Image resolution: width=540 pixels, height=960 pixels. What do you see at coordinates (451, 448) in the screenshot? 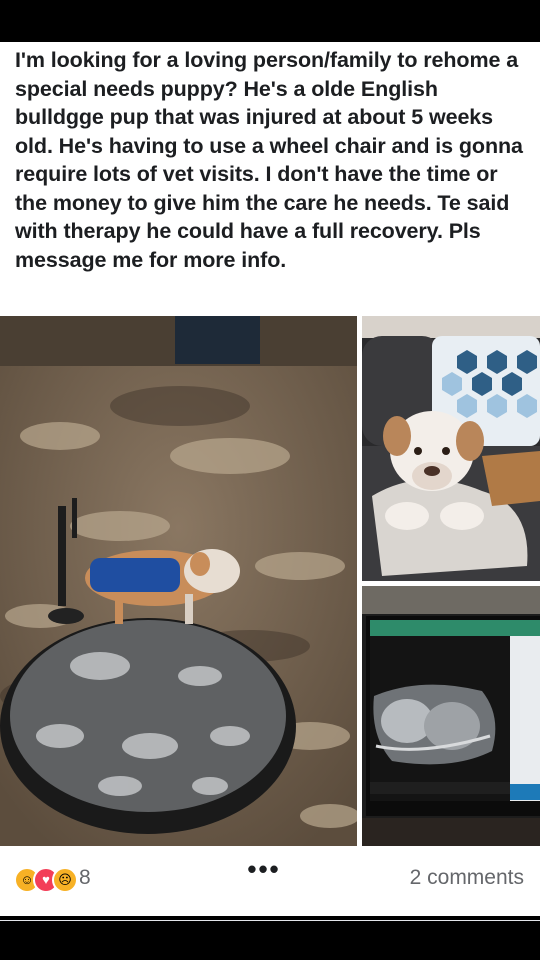
I see `puppy-on-couch-photo` at bounding box center [451, 448].